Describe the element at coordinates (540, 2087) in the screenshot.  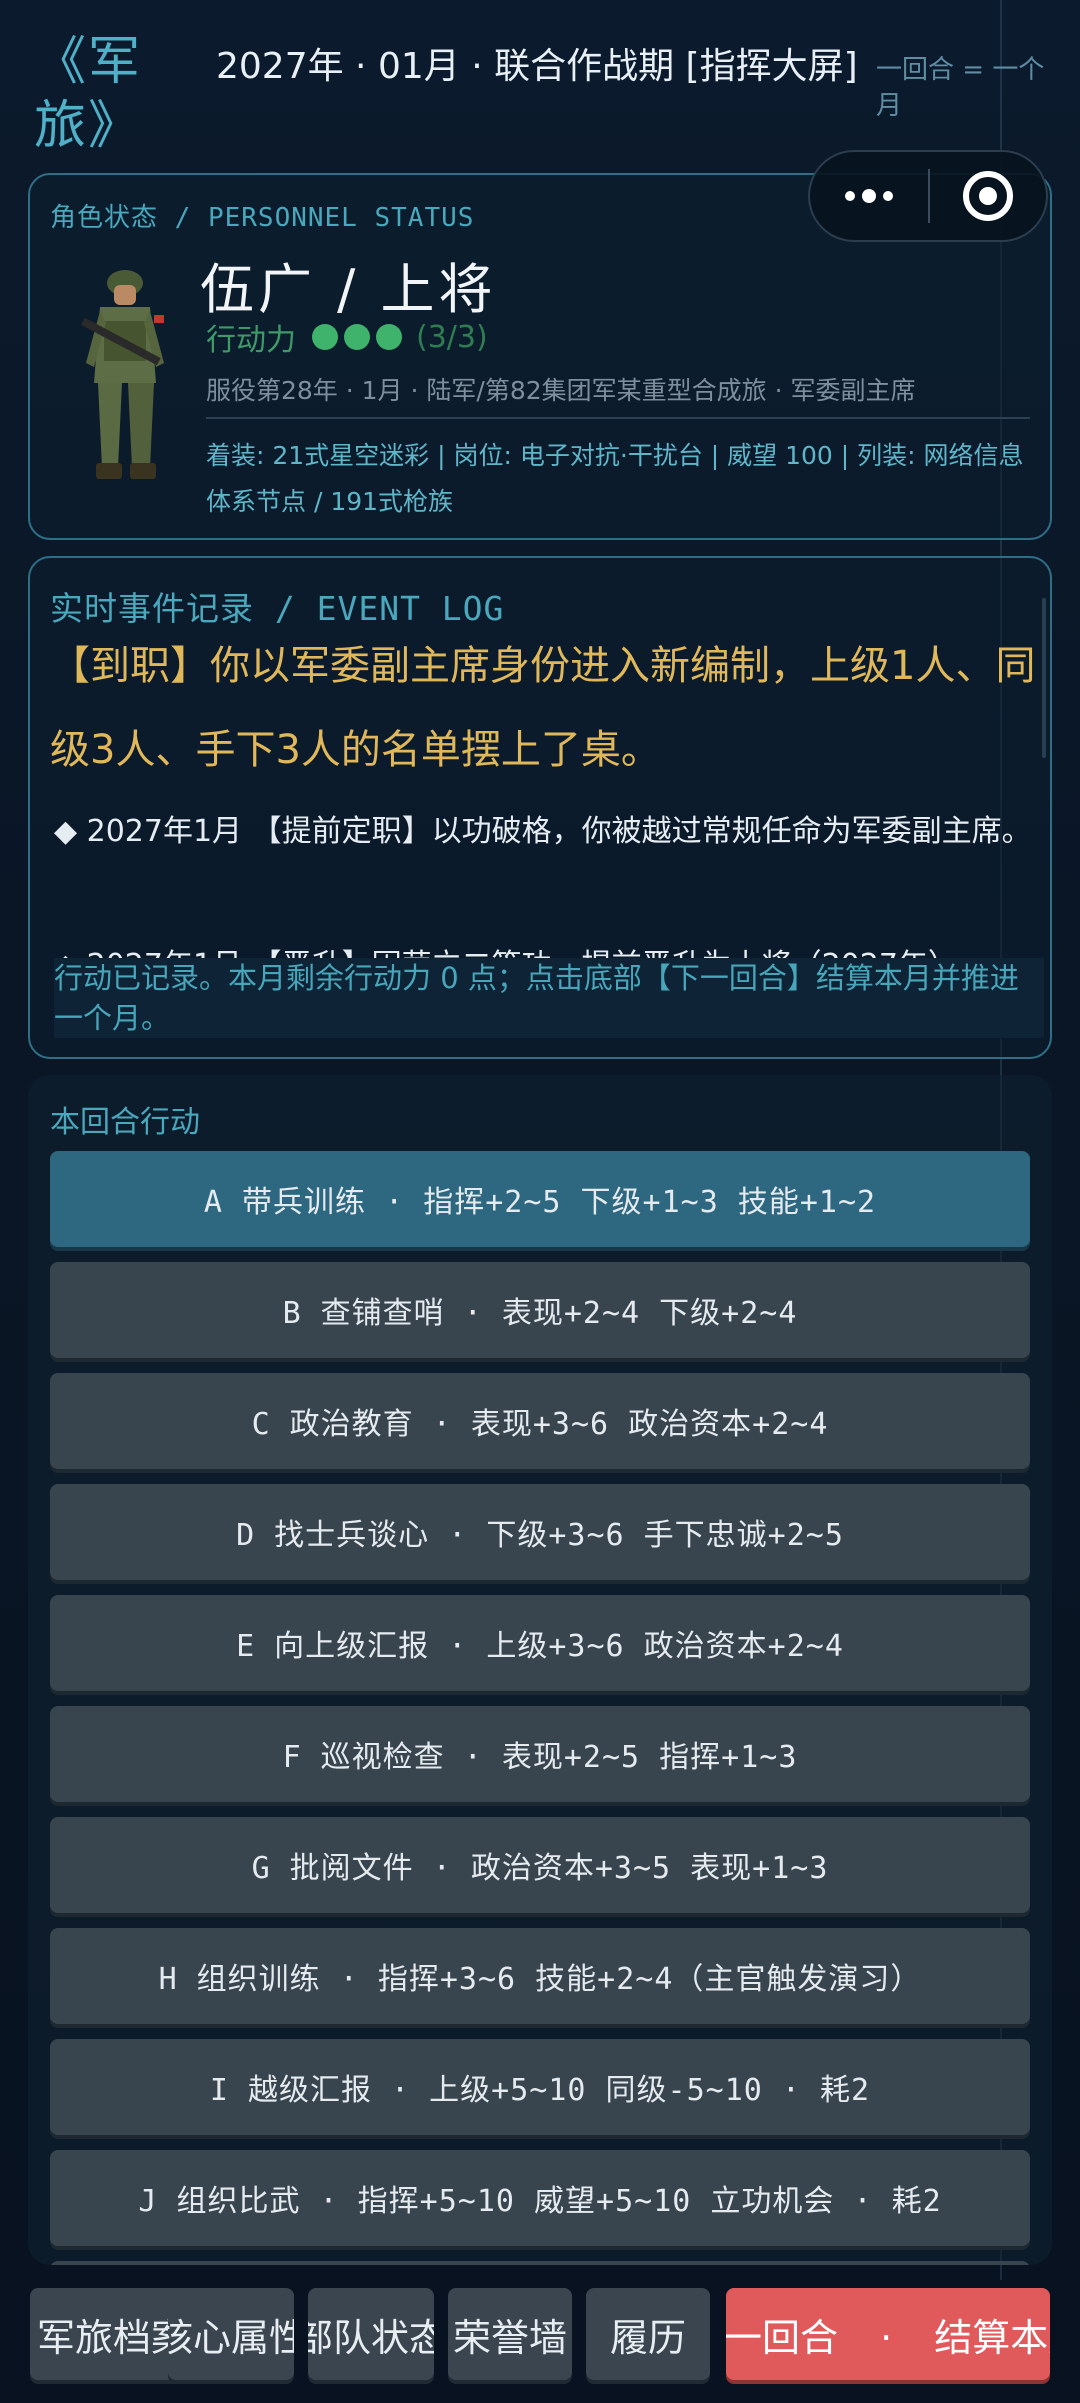
I see `action-option-button: I 越级汇报 · 上级+5~10 同级-5~10 · 耗2` at that location.